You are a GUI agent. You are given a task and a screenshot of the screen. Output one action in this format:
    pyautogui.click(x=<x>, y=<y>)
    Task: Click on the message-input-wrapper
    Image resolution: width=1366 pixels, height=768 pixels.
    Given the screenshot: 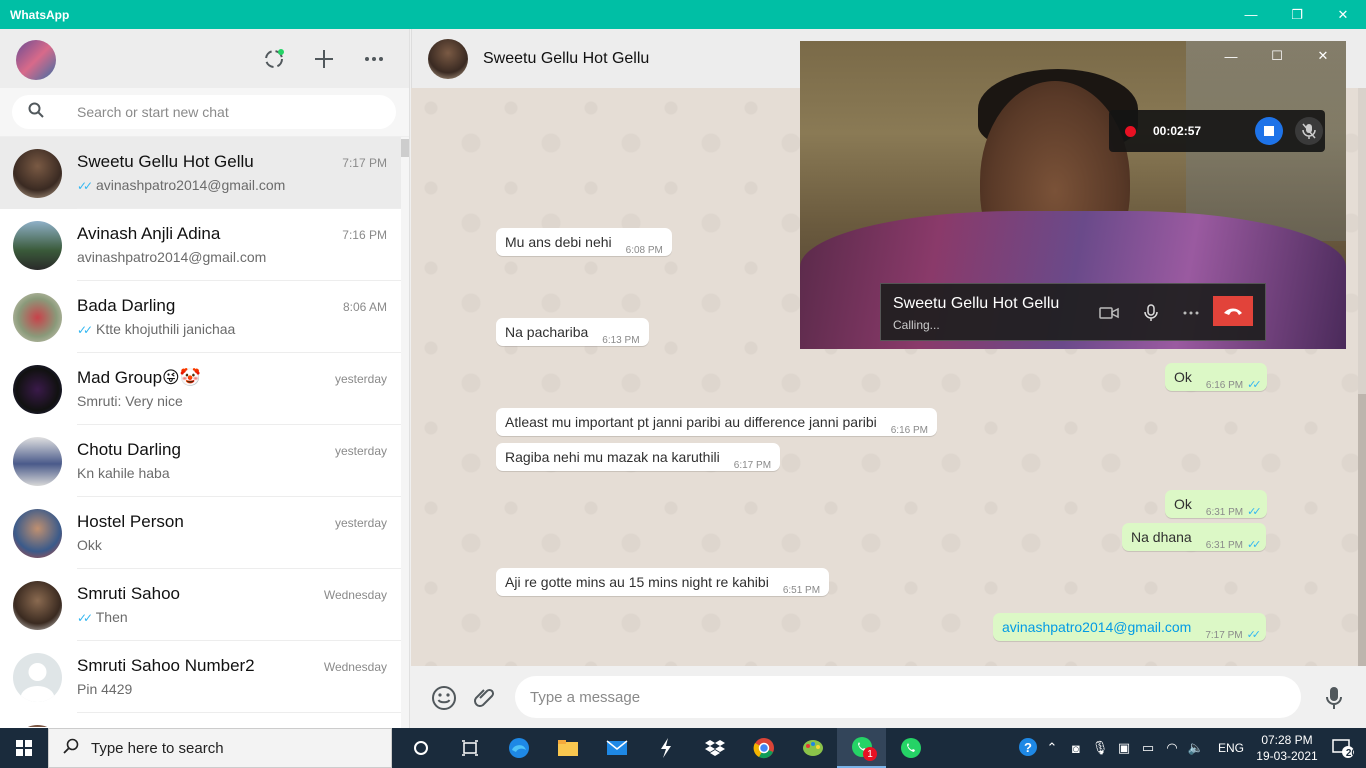 What is the action you would take?
    pyautogui.click(x=908, y=697)
    